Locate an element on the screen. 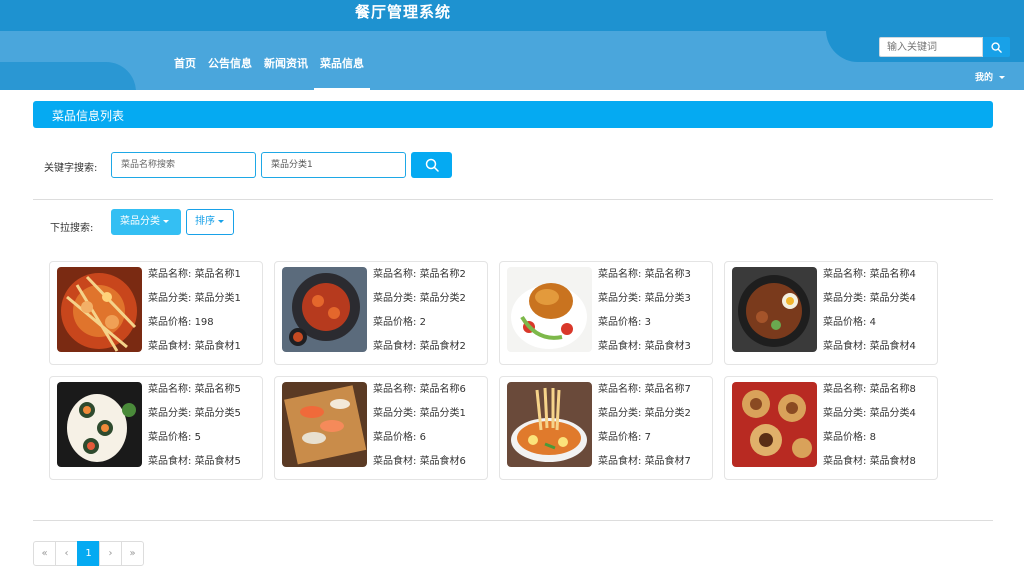 Image resolution: width=1024 pixels, height=580 pixels. header-search is located at coordinates (944, 47).